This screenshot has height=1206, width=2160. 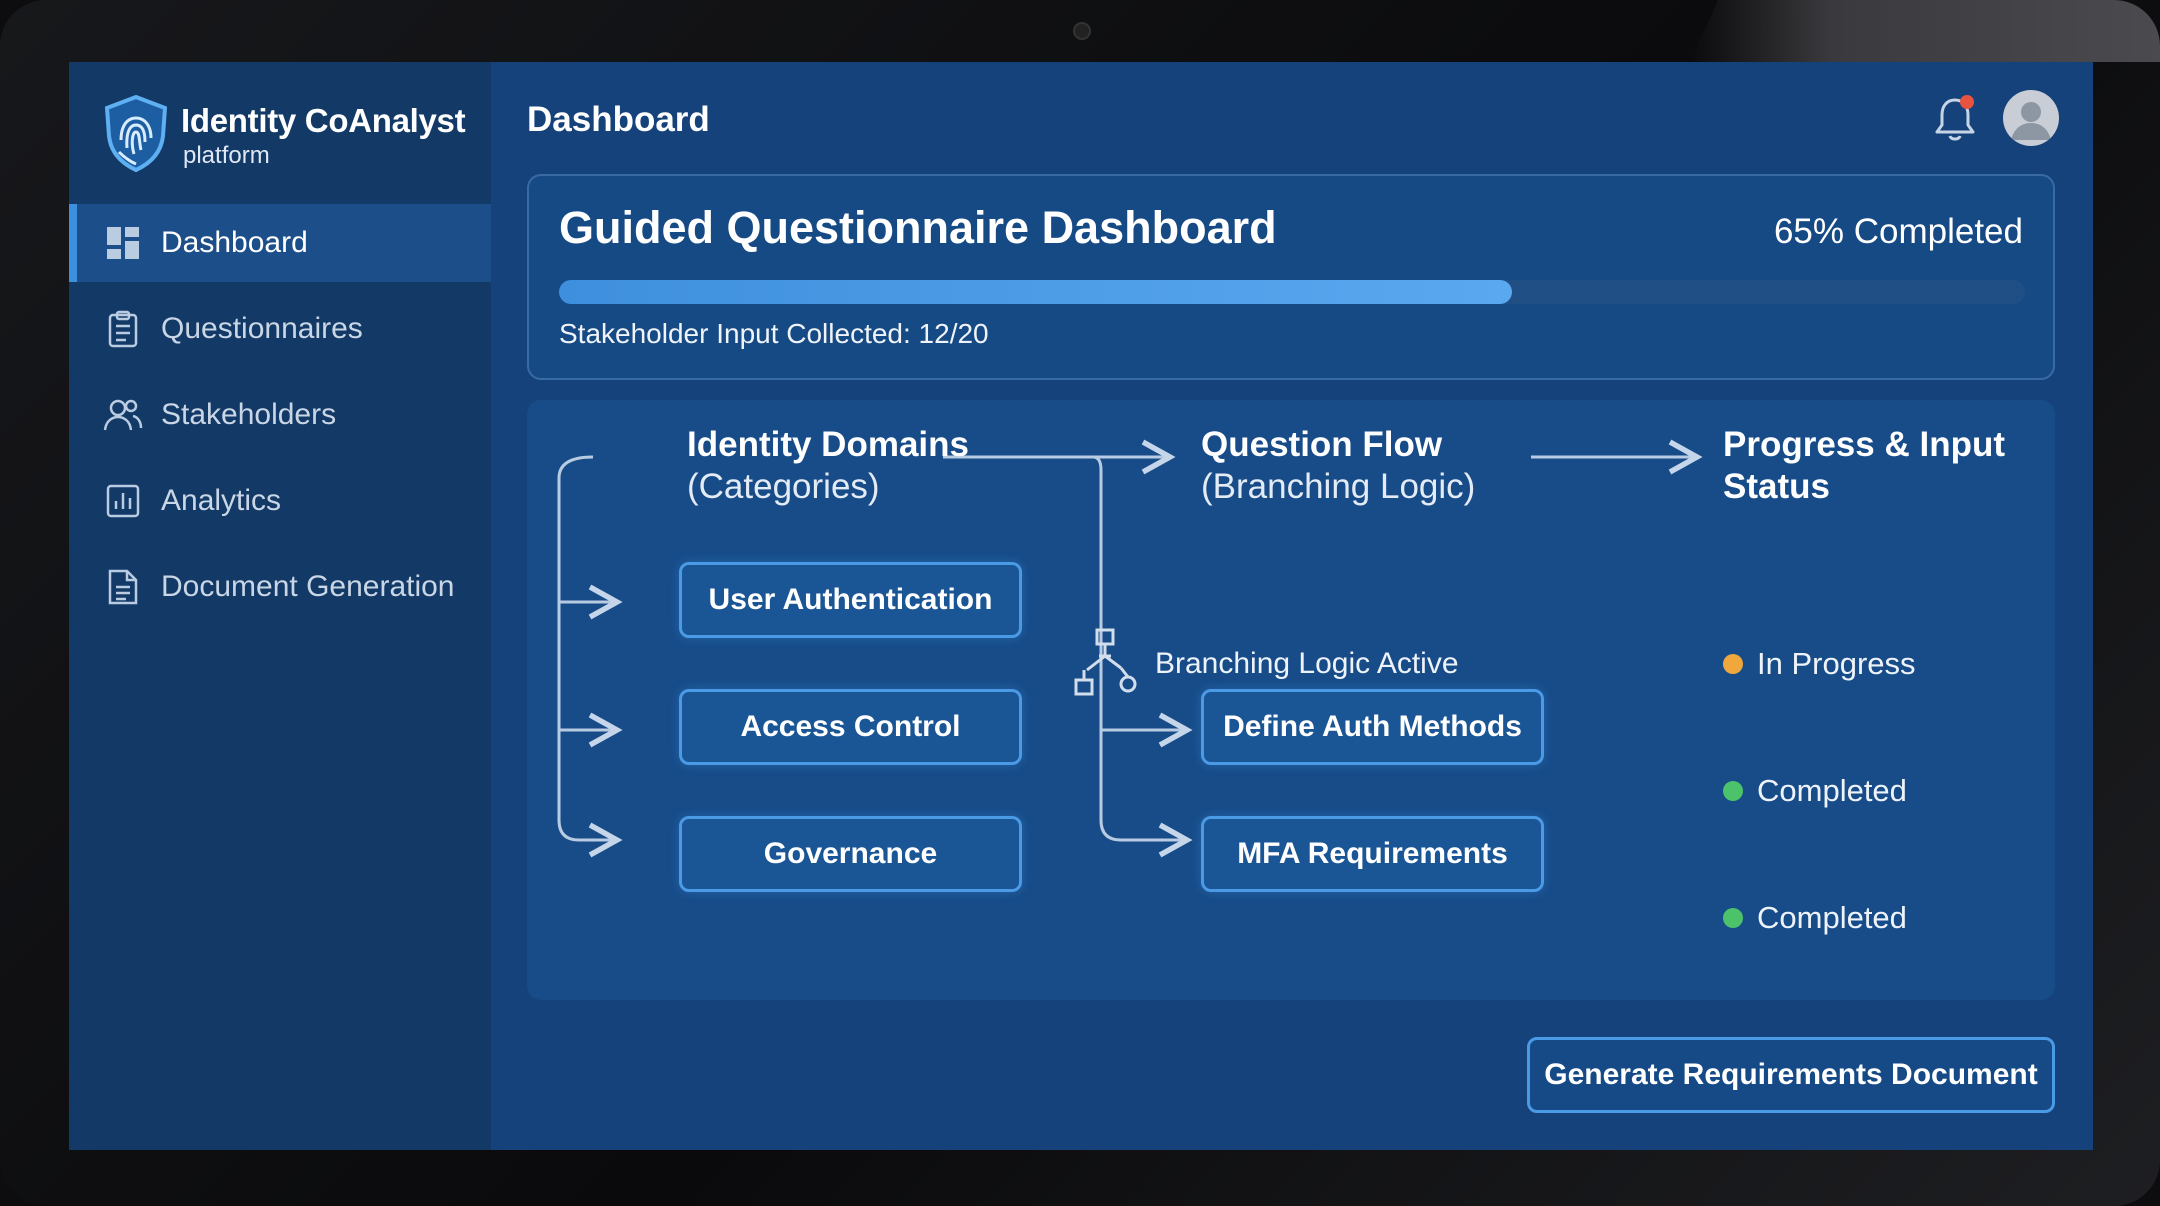 What do you see at coordinates (2031, 121) in the screenshot?
I see `user-silhouette-icon` at bounding box center [2031, 121].